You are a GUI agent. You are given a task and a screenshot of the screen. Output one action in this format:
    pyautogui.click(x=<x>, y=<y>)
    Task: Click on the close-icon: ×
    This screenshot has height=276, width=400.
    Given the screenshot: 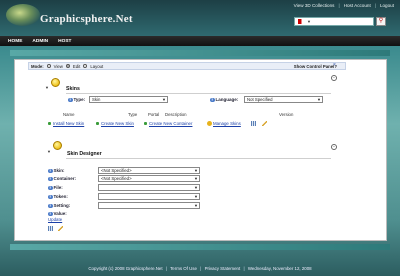 What is the action you would take?
    pyautogui.click(x=334, y=65)
    